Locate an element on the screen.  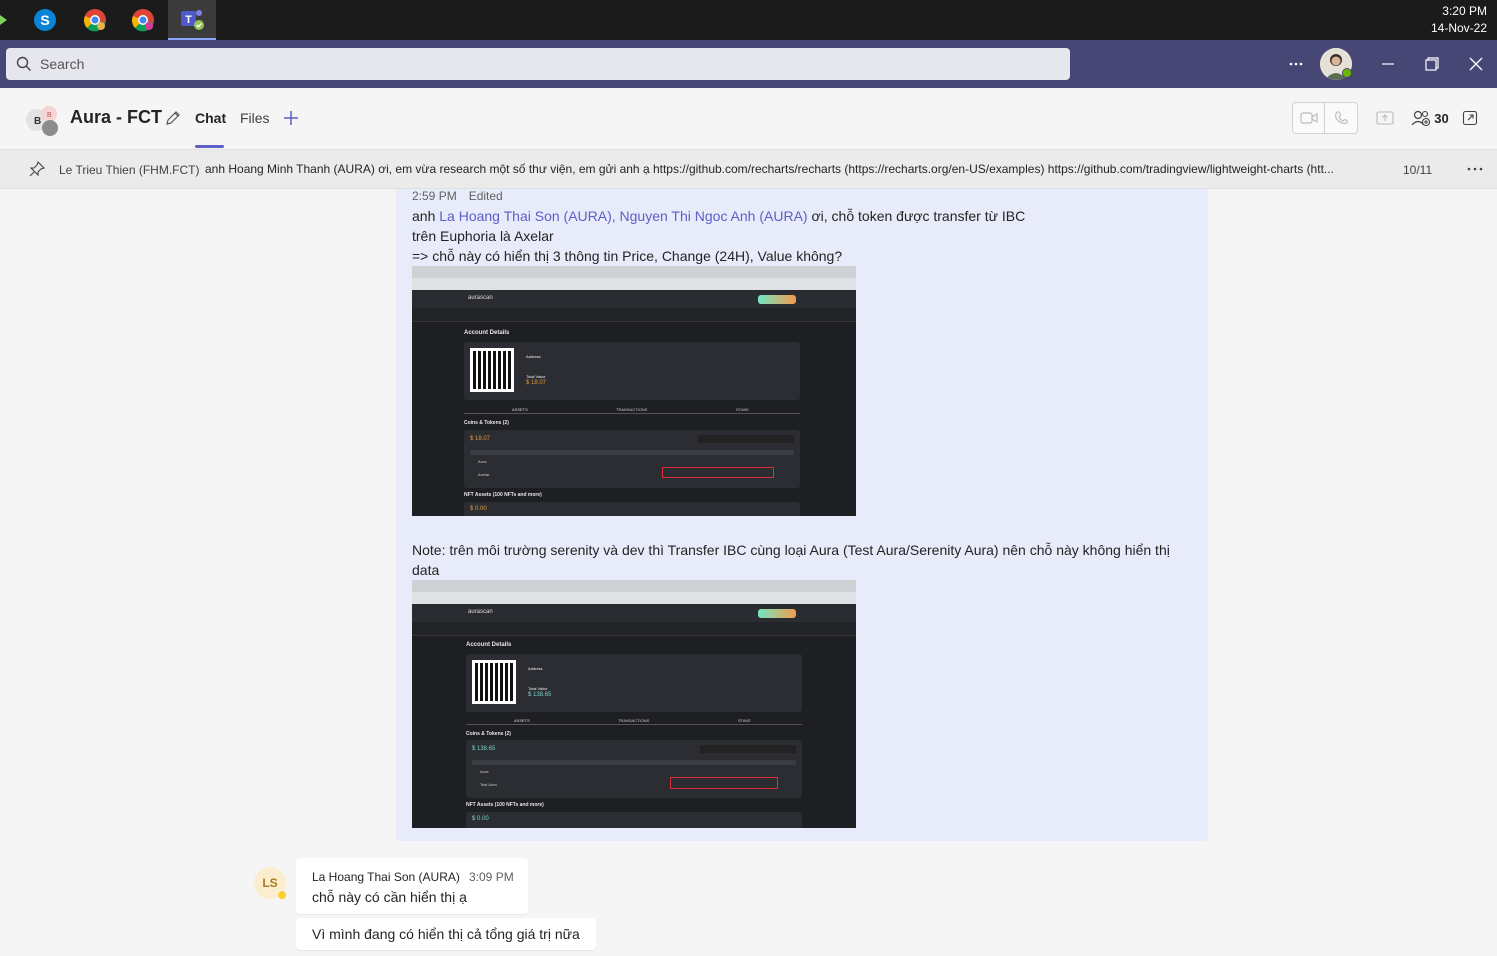
message-meta: 2:59 PM Edited is located at coordinates (457, 196).